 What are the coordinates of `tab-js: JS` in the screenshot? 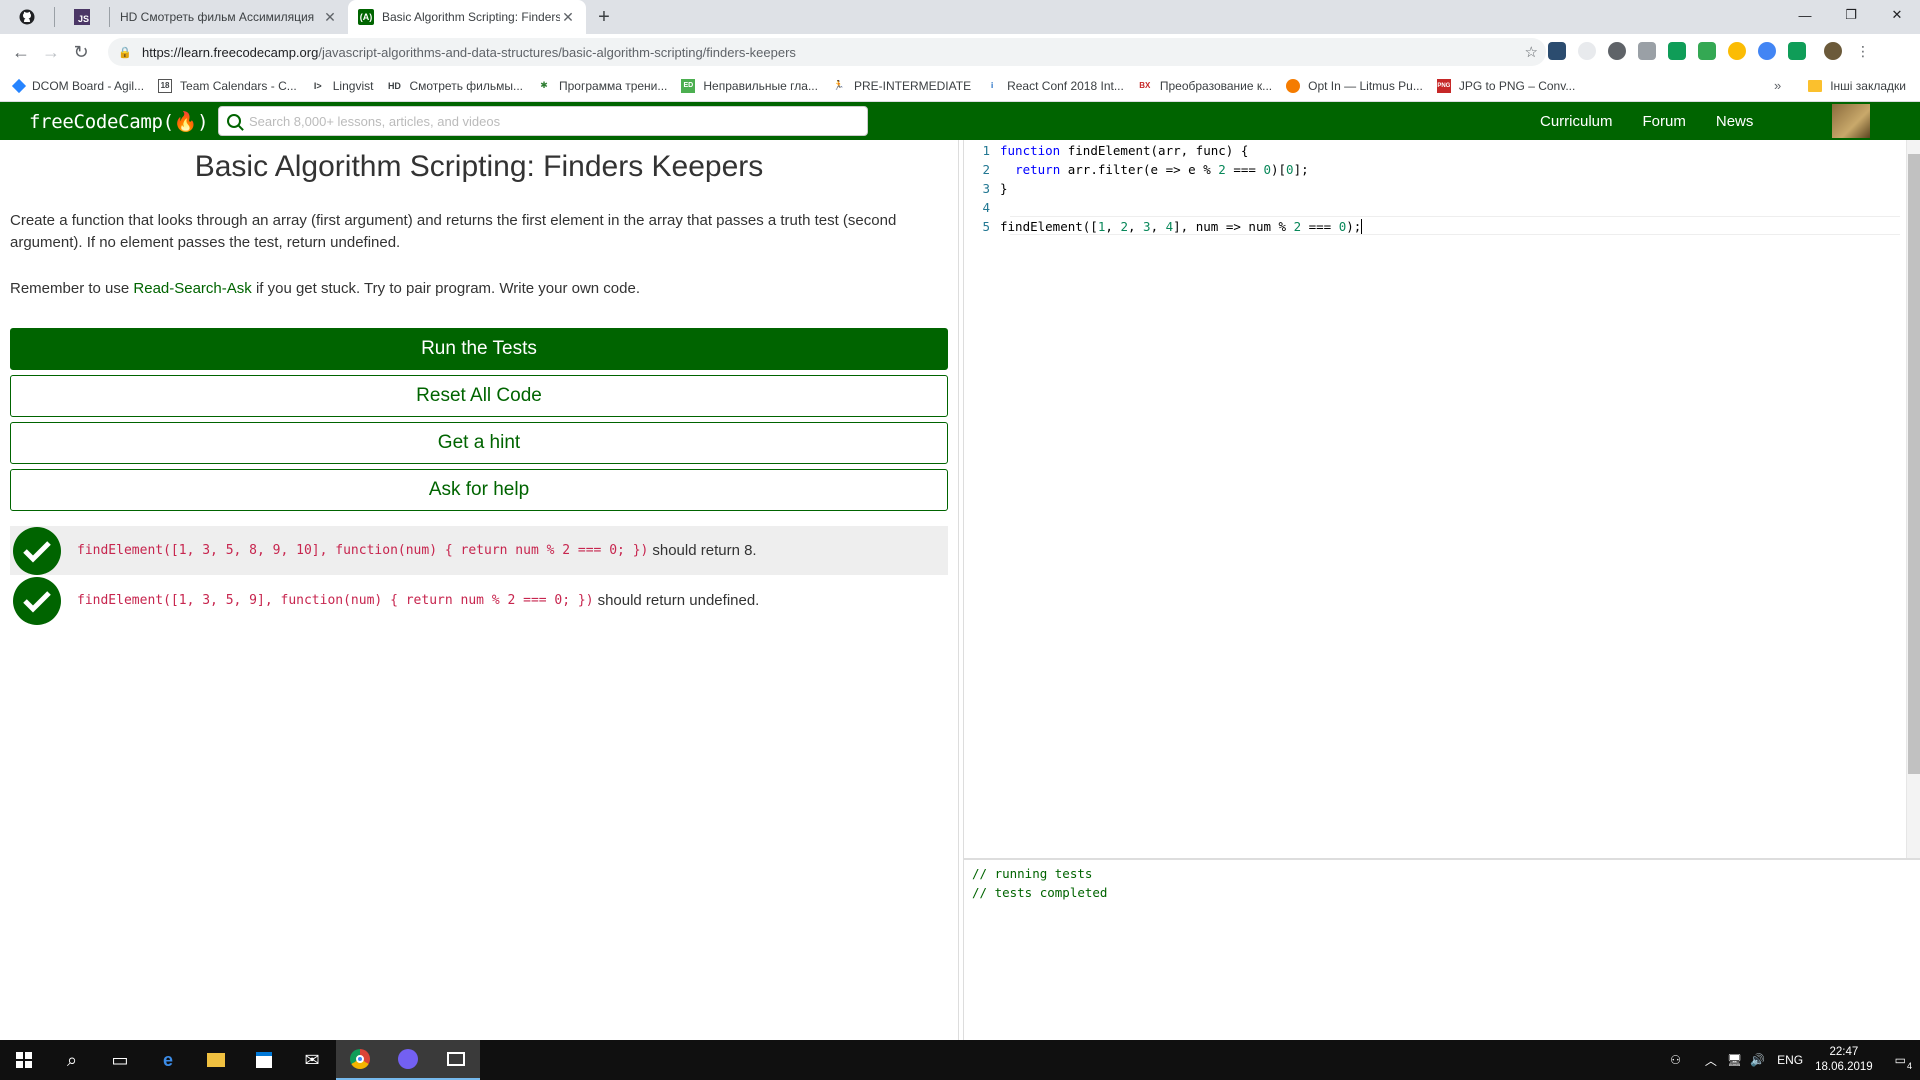 It's located at (82, 17).